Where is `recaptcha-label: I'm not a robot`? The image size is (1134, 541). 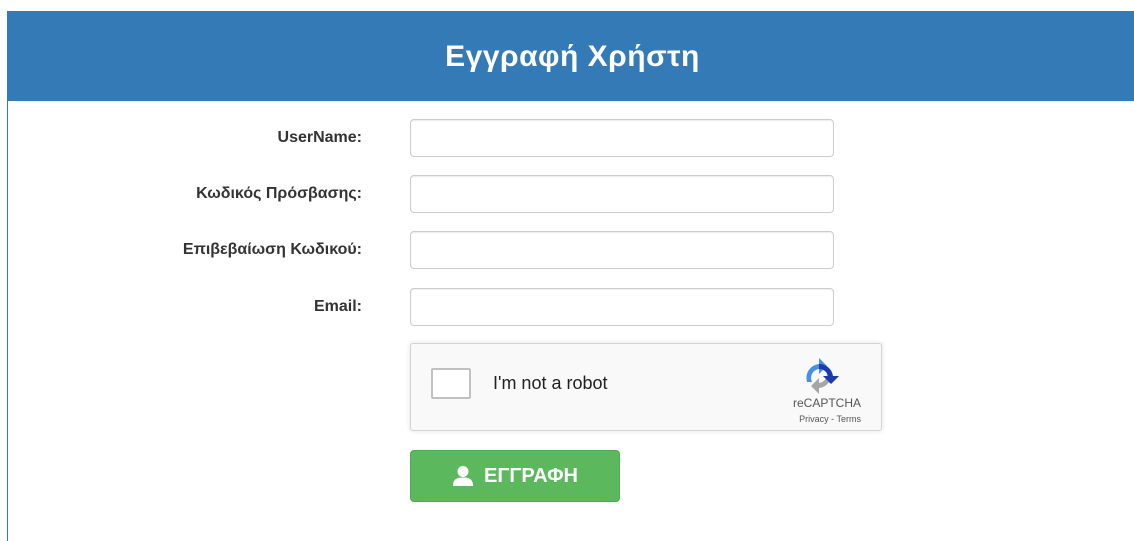 recaptcha-label: I'm not a robot is located at coordinates (550, 383).